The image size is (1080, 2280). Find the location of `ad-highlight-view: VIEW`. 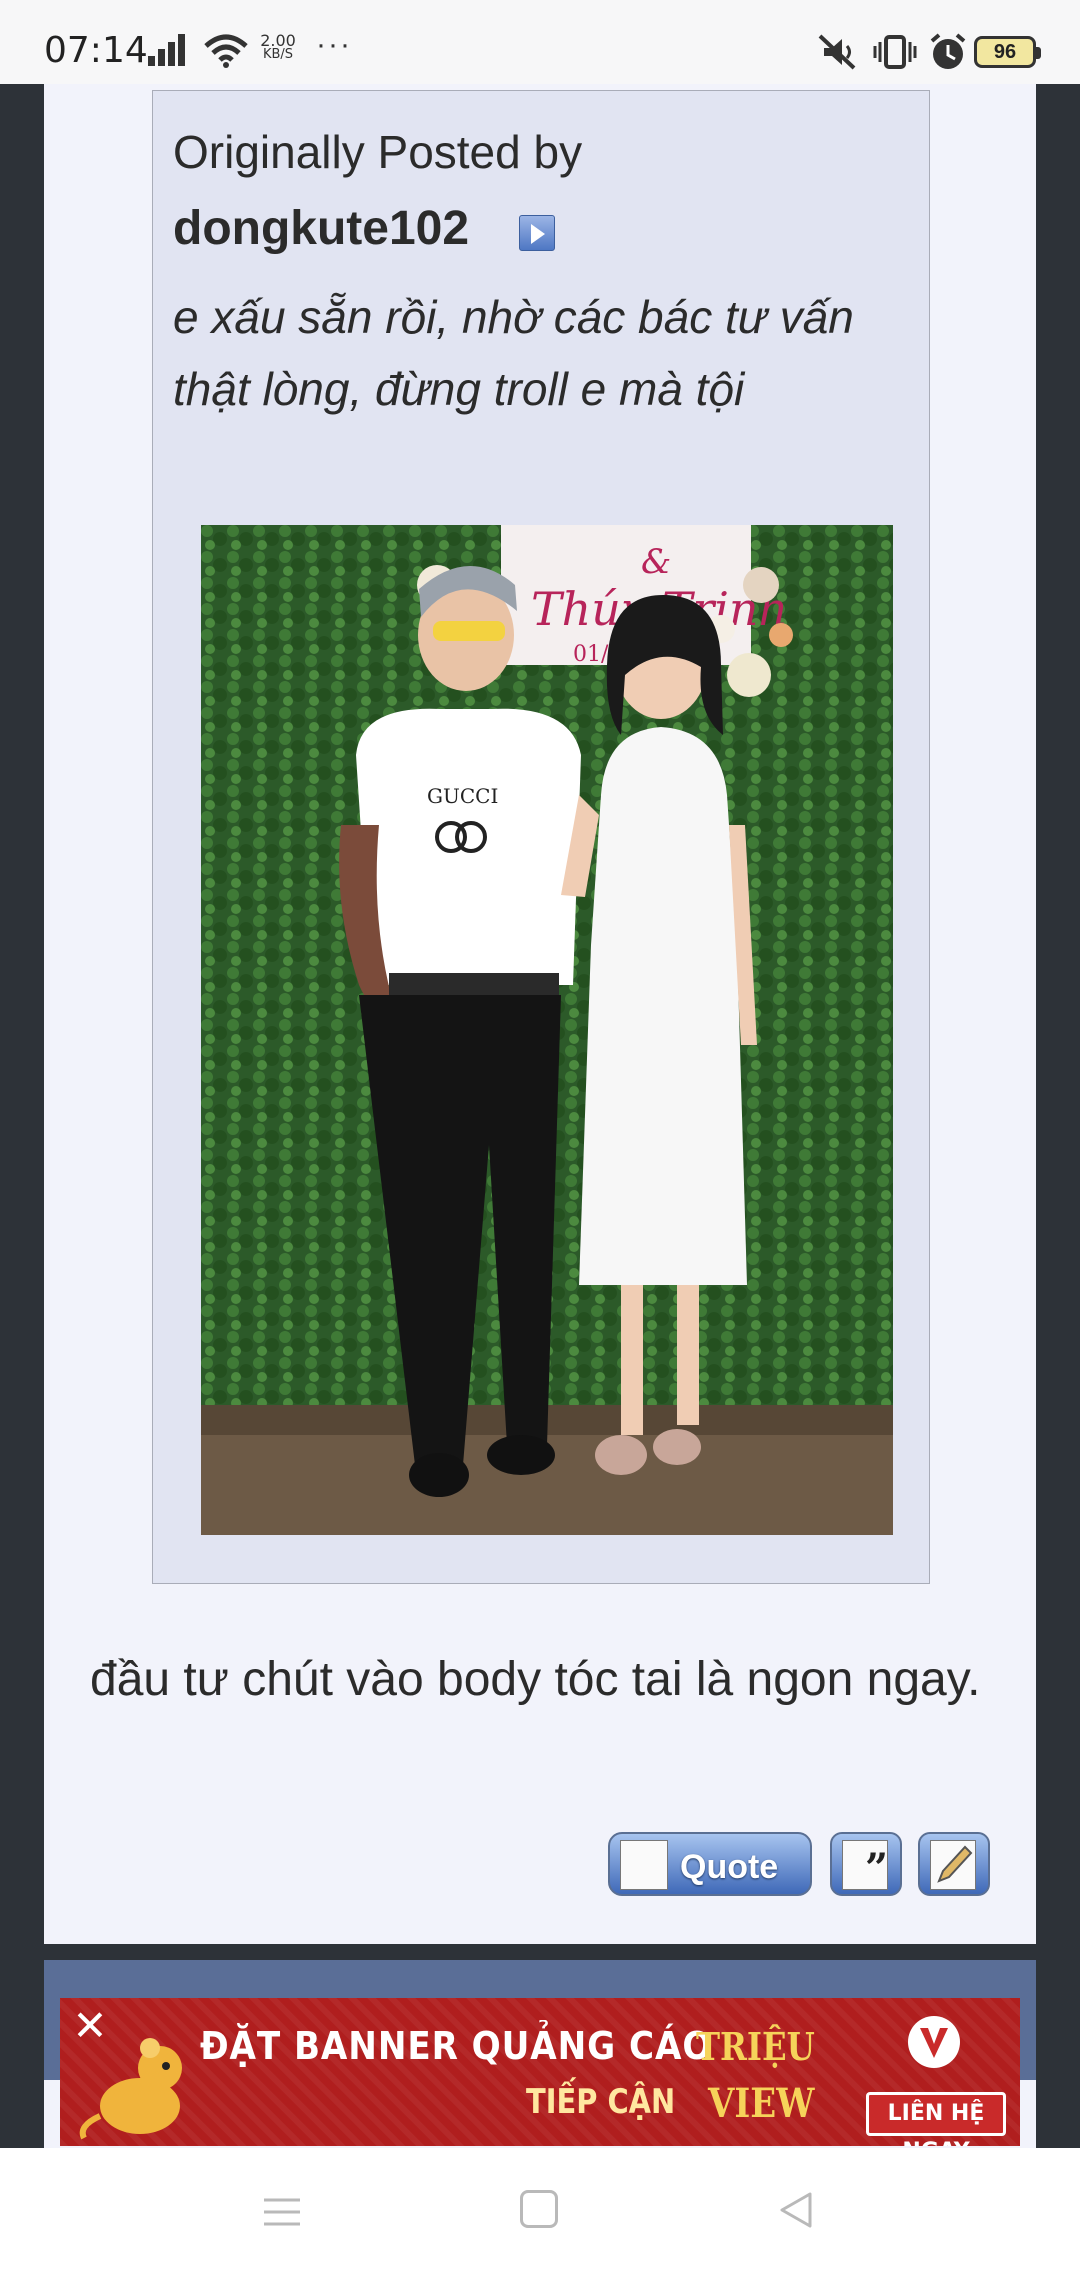

ad-highlight-view: VIEW is located at coordinates (761, 2103).